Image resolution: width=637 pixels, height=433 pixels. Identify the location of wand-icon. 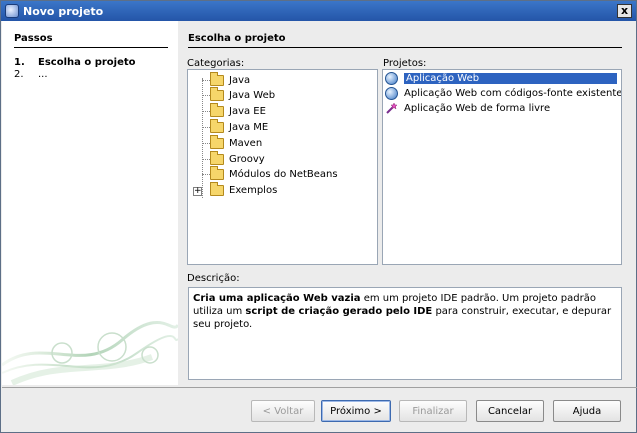
(392, 108).